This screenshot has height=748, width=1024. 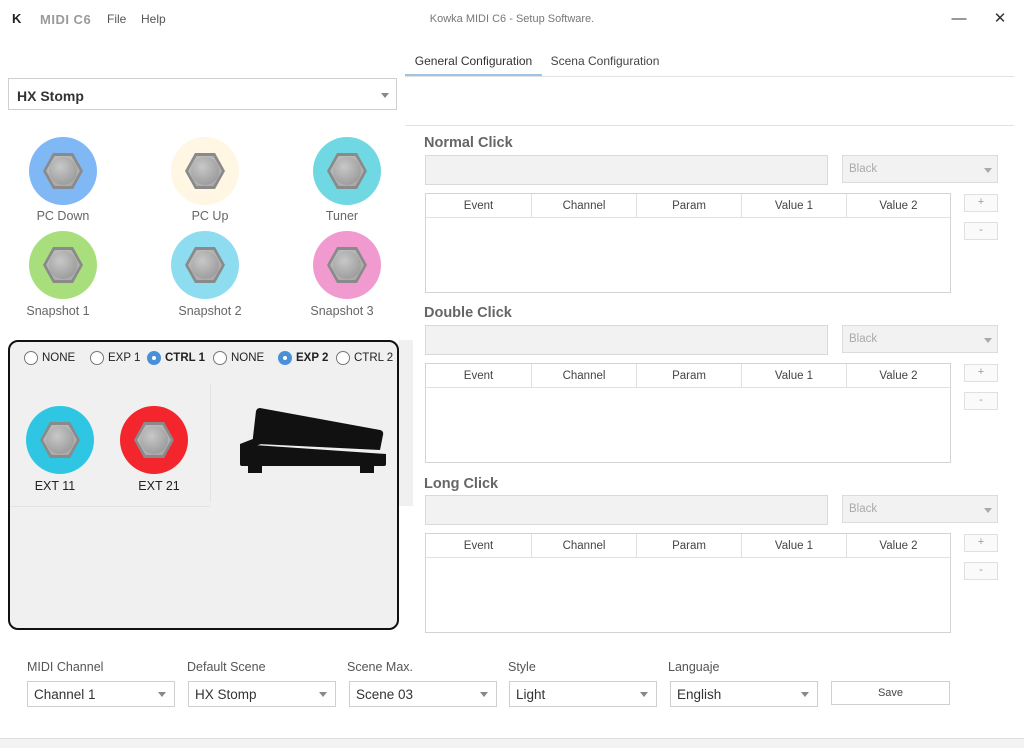 What do you see at coordinates (981, 543) in the screenshot?
I see `long-click-add-button: +` at bounding box center [981, 543].